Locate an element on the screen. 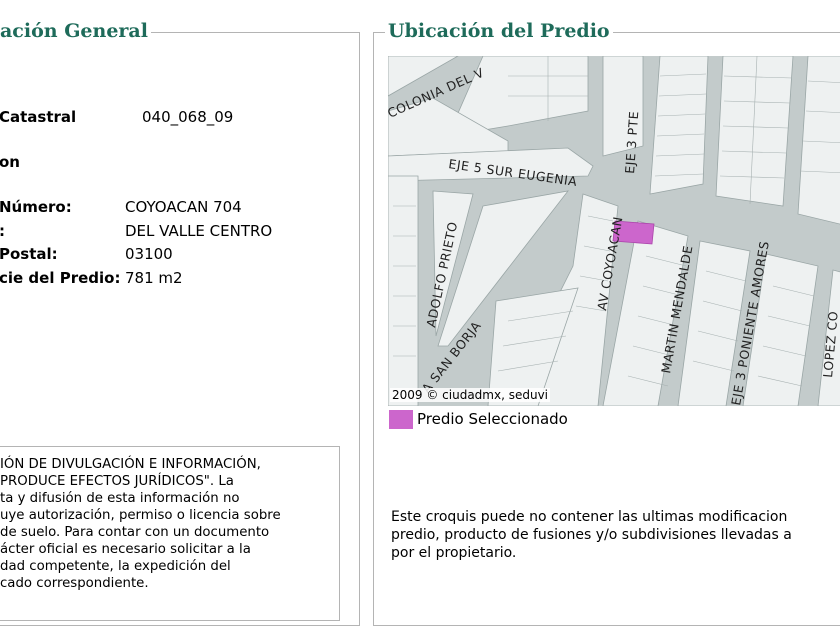 The width and height of the screenshot is (840, 630). row-label: cie del Predio: is located at coordinates (60, 278).